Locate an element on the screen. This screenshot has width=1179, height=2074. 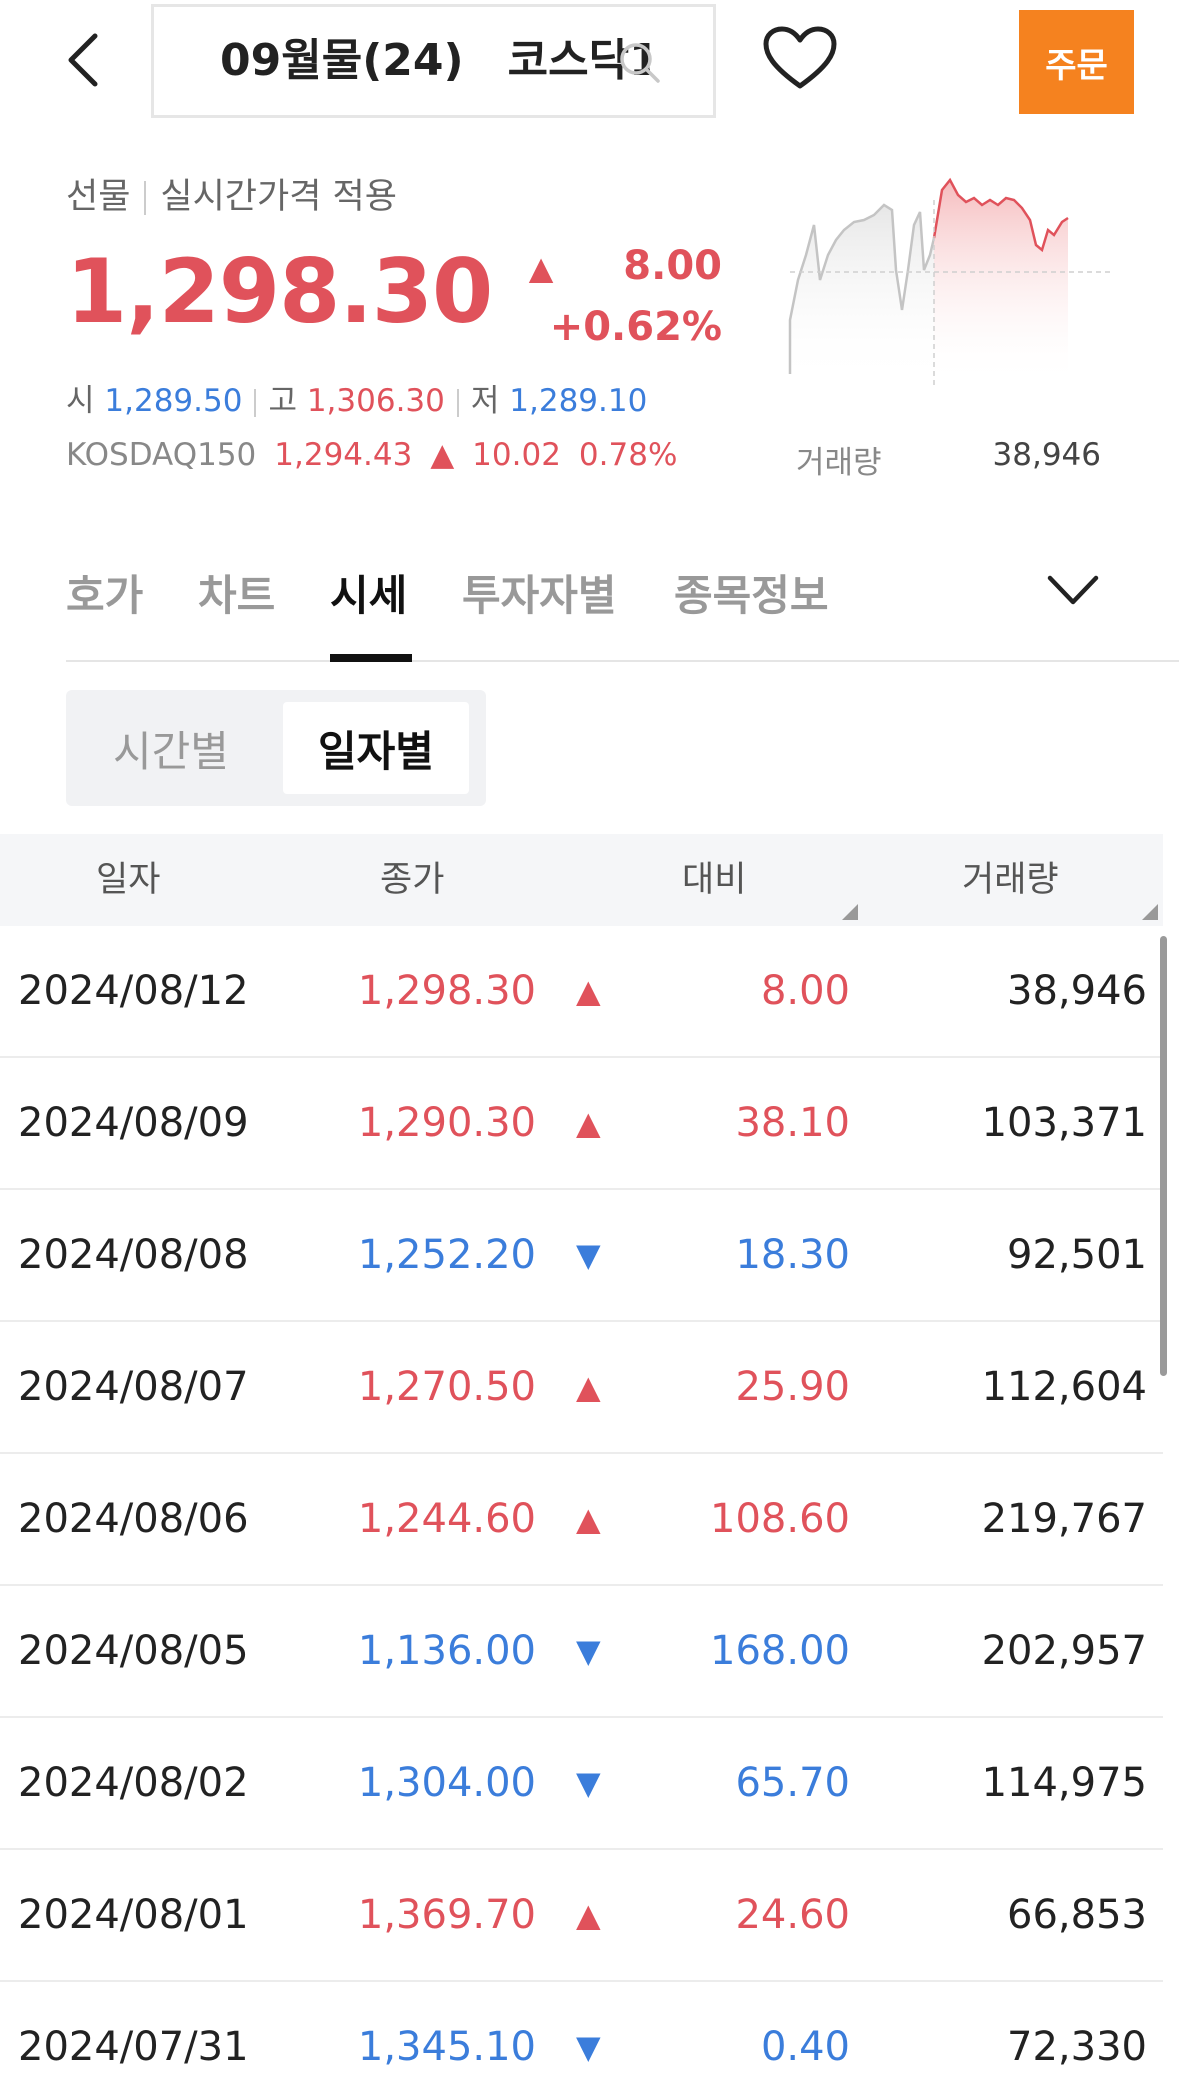
row-volume: 92,501 is located at coordinates (1077, 1255).